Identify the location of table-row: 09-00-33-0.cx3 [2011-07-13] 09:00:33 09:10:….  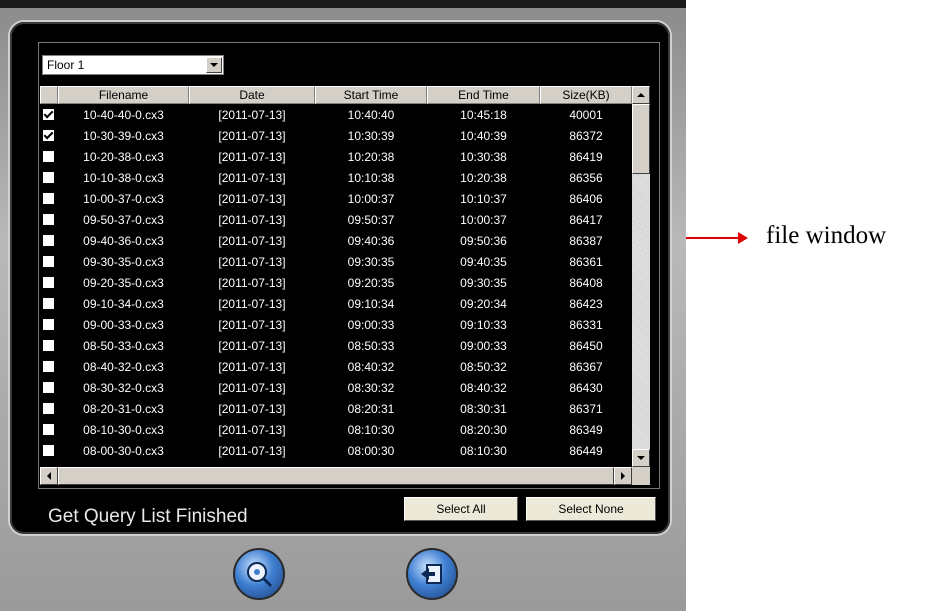
(336, 325).